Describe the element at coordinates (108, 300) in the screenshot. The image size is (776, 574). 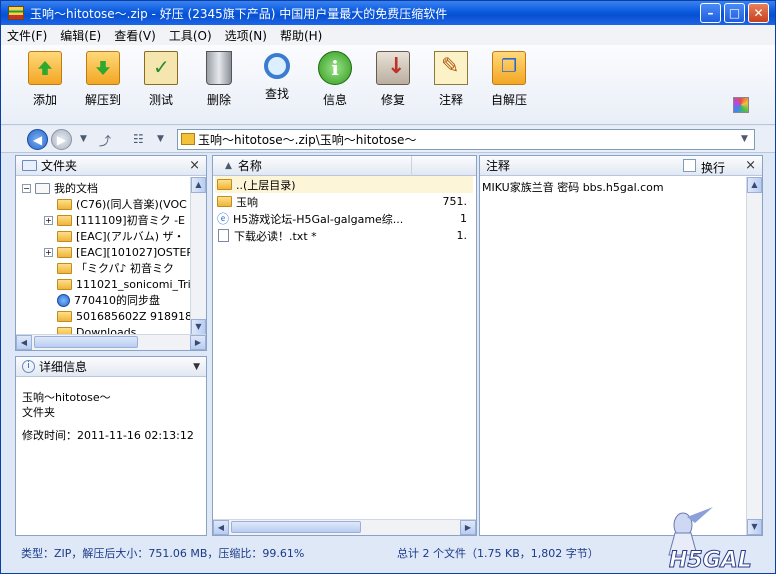
I see `tree-item: 770410的同步盘` at that location.